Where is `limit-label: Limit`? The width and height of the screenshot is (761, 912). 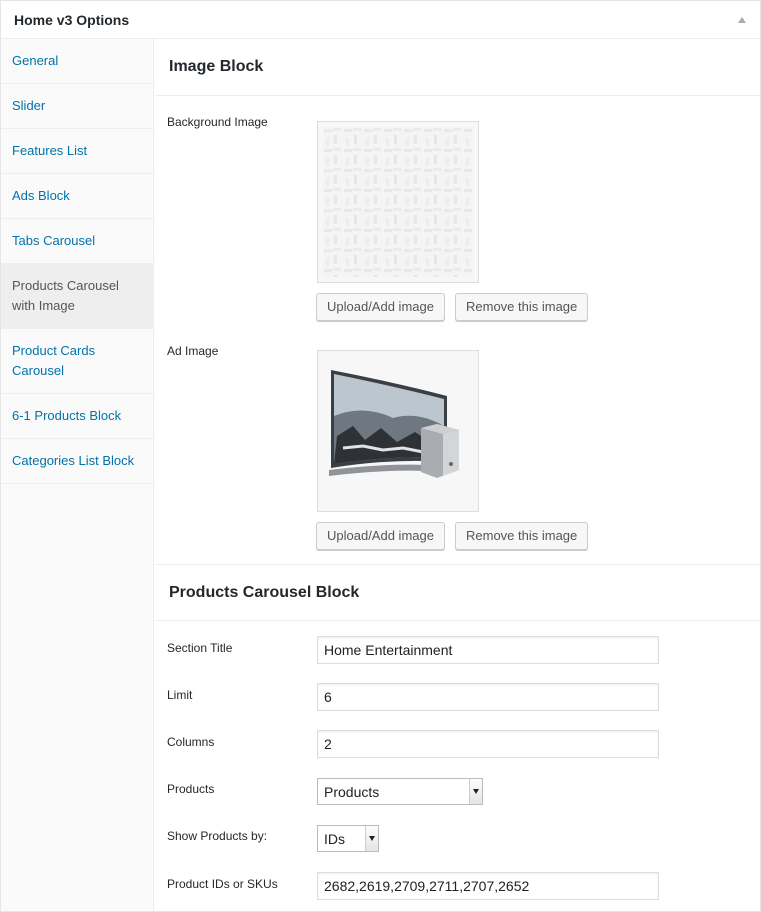
limit-label: Limit is located at coordinates (180, 695).